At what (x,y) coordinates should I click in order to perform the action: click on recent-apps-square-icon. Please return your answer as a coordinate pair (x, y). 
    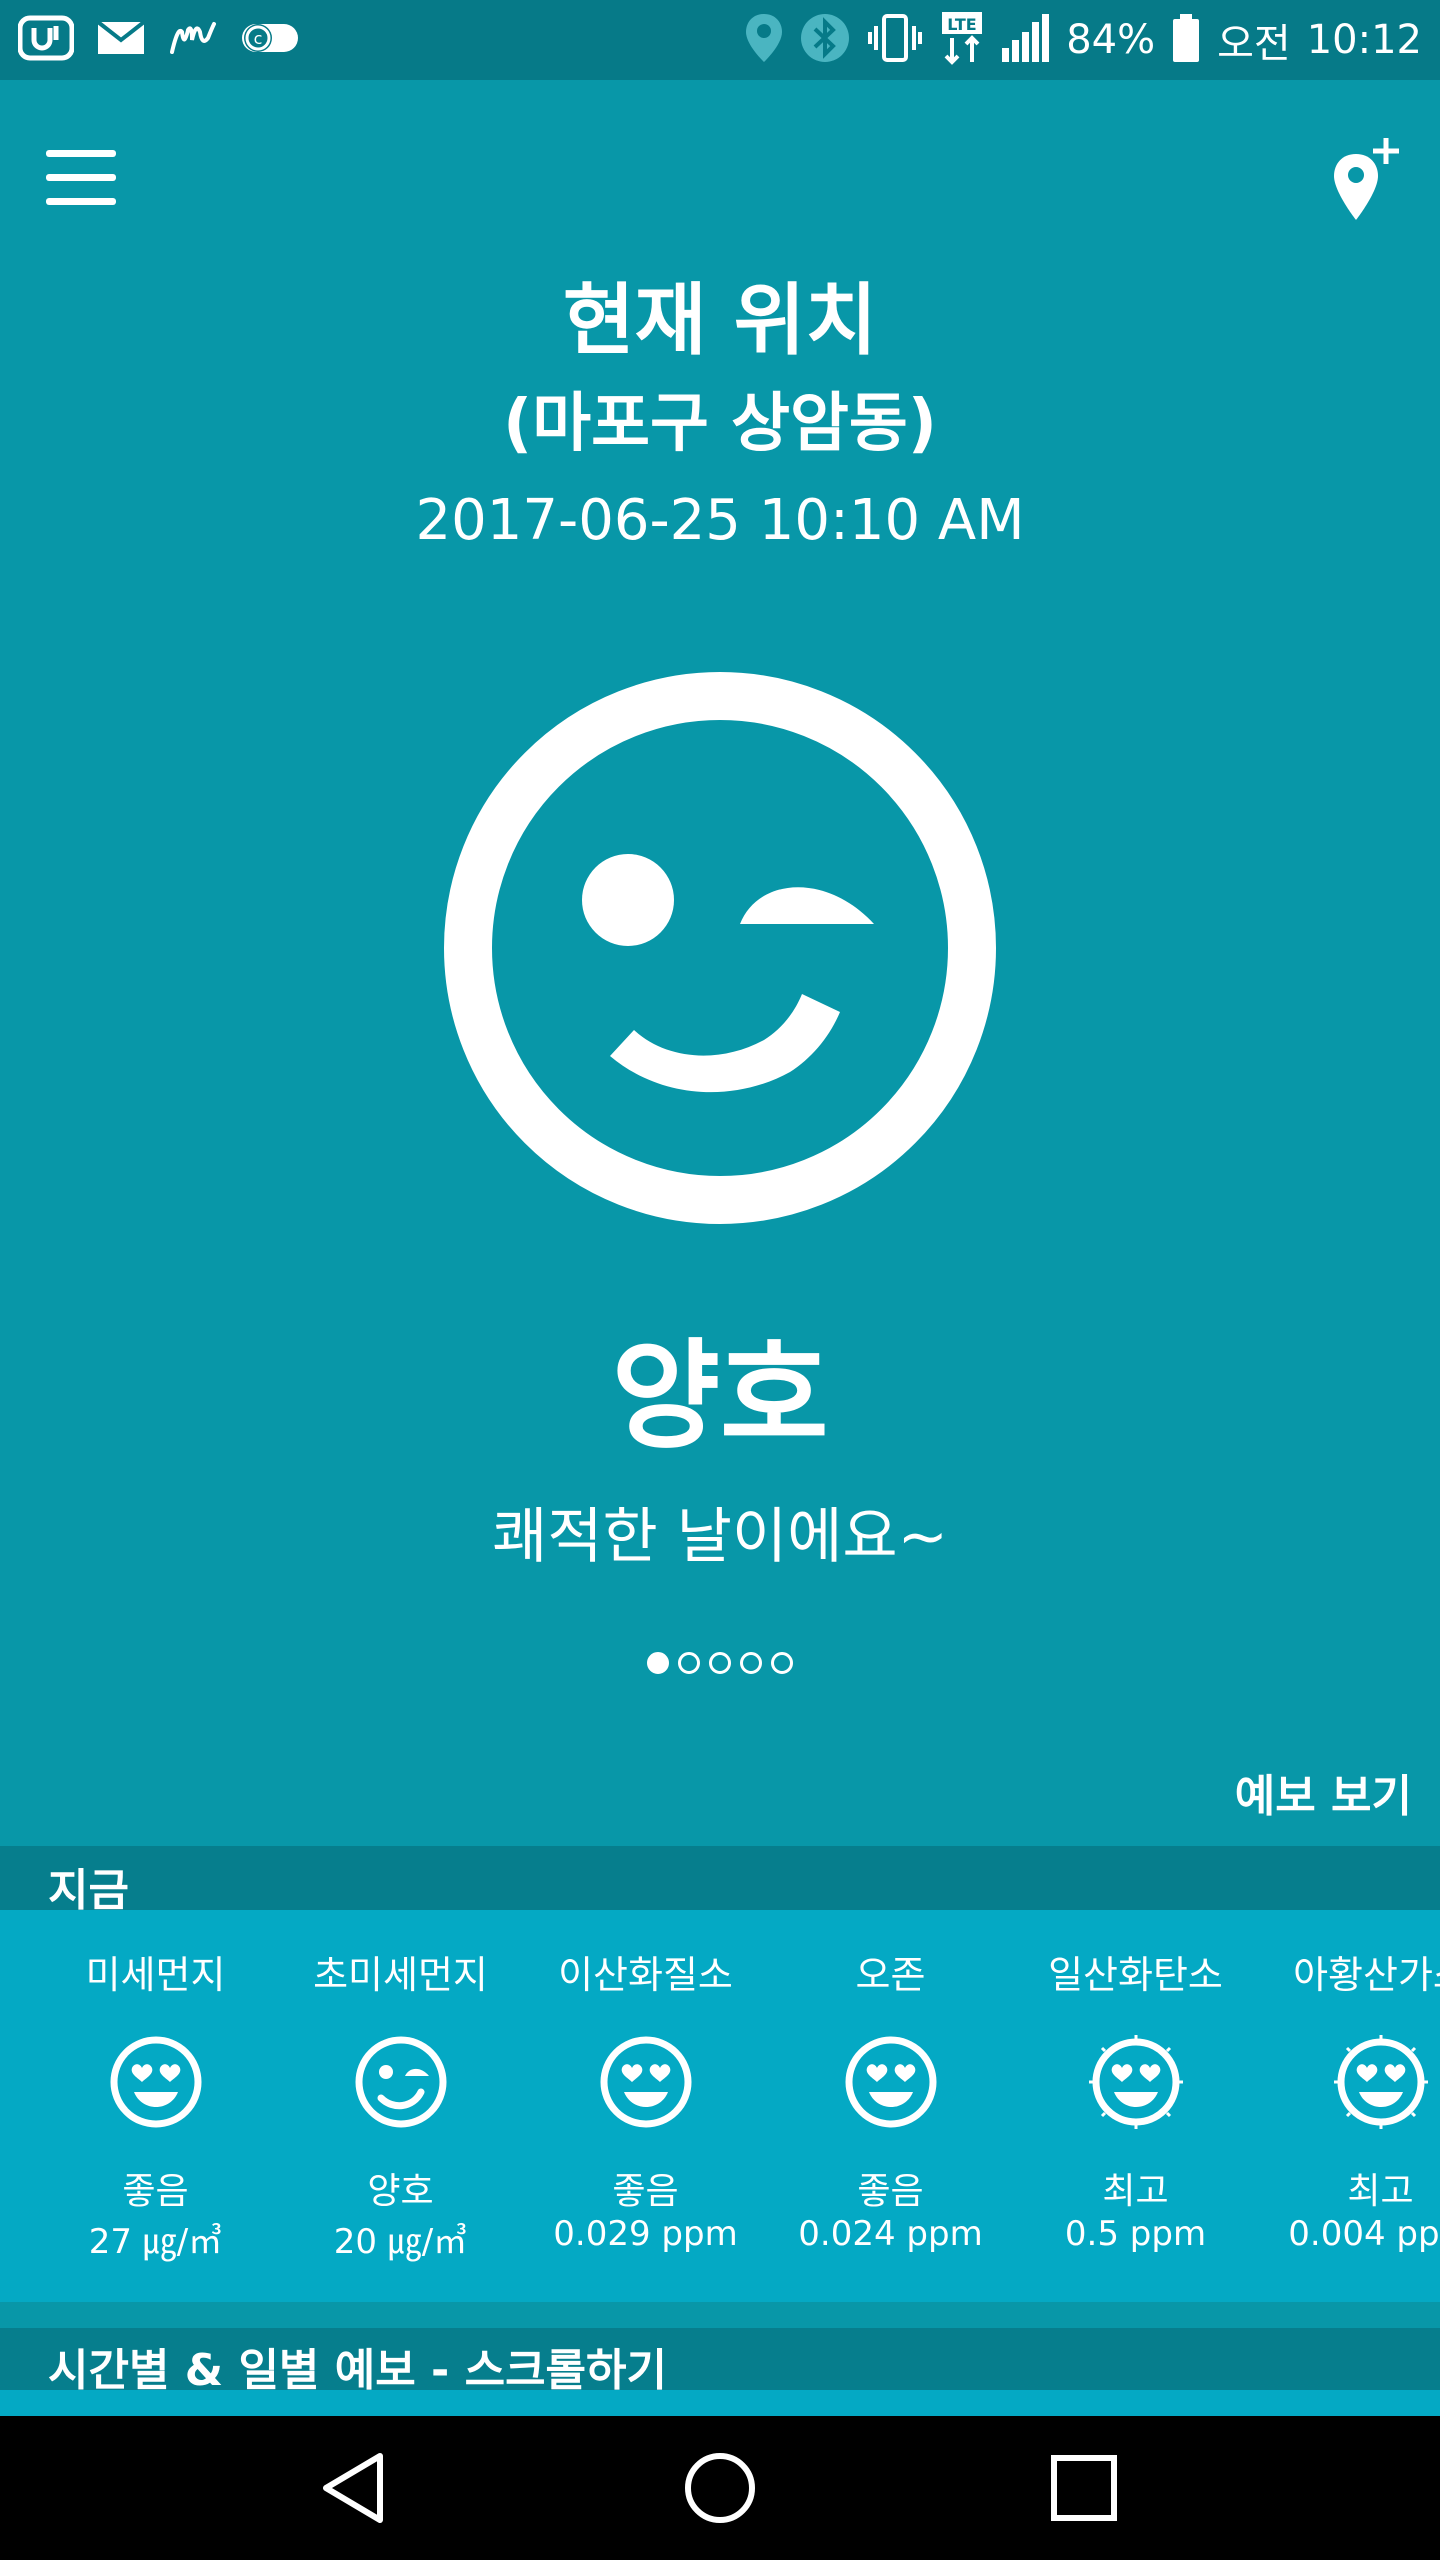
    Looking at the image, I should click on (1084, 2488).